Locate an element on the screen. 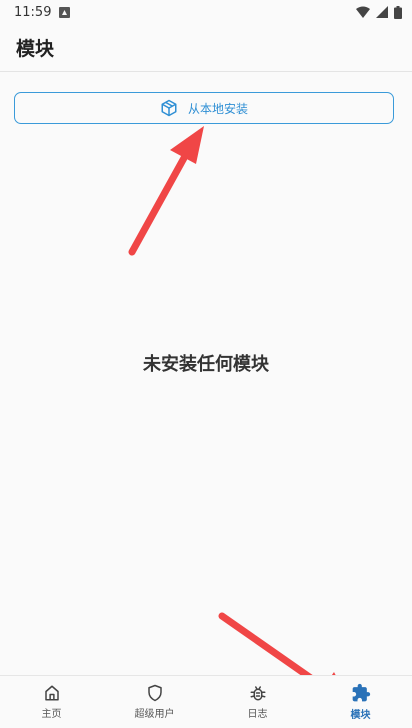 This screenshot has height=728, width=412. nav-item-modules: 模块 is located at coordinates (360, 702).